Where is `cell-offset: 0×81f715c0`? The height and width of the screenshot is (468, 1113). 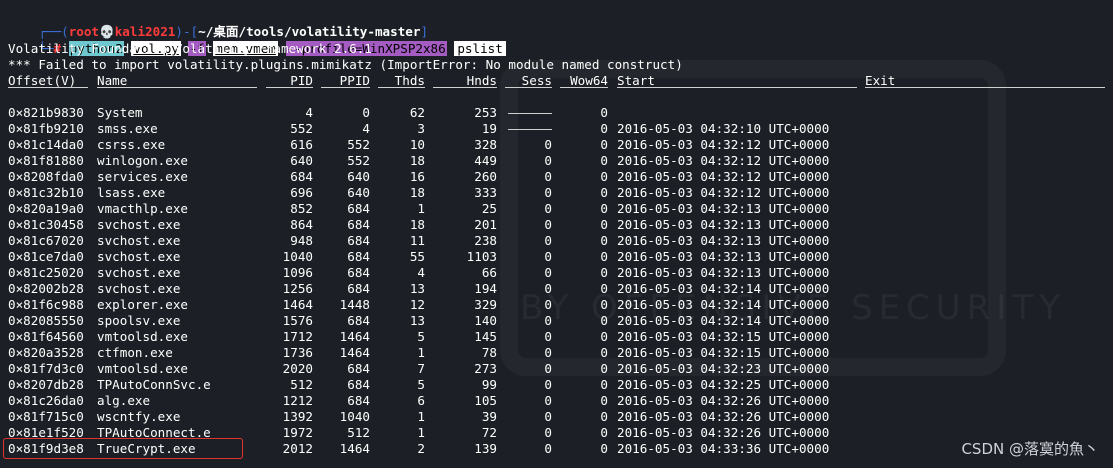
cell-offset: 0×81f715c0 is located at coordinates (46, 416).